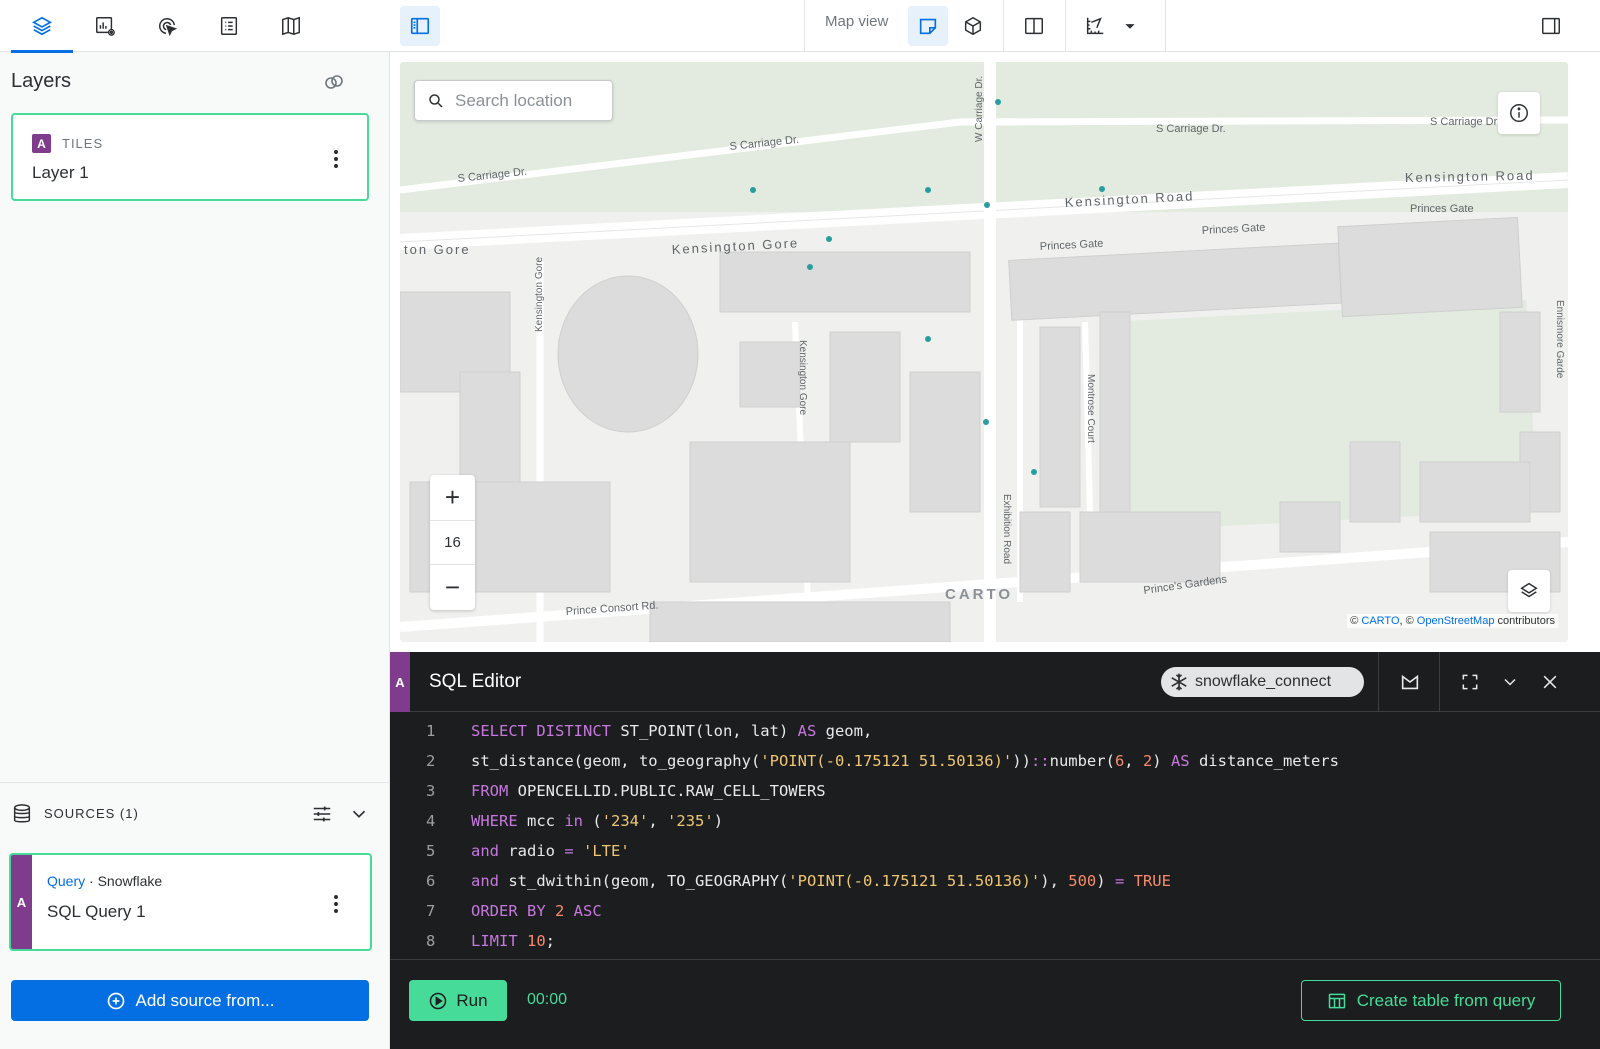 The image size is (1600, 1049). I want to click on split-view-icon, so click(1034, 26).